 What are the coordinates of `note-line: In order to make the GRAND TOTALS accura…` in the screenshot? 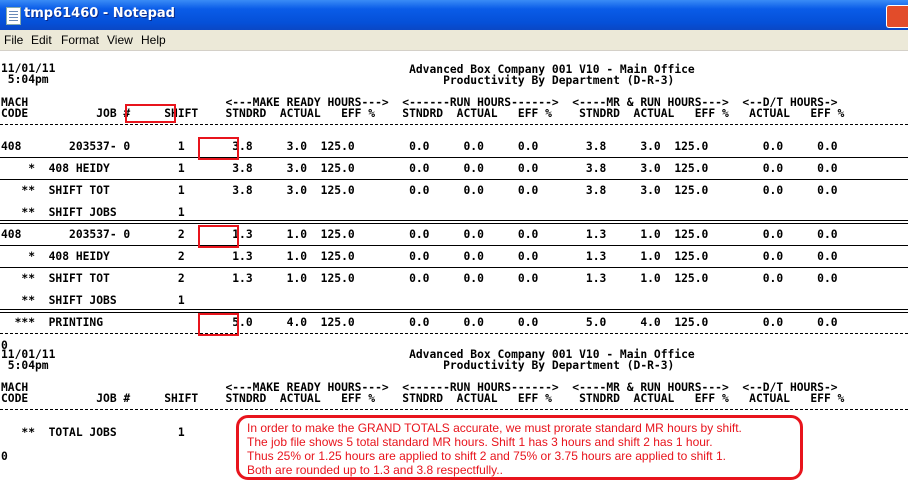 It's located at (494, 428).